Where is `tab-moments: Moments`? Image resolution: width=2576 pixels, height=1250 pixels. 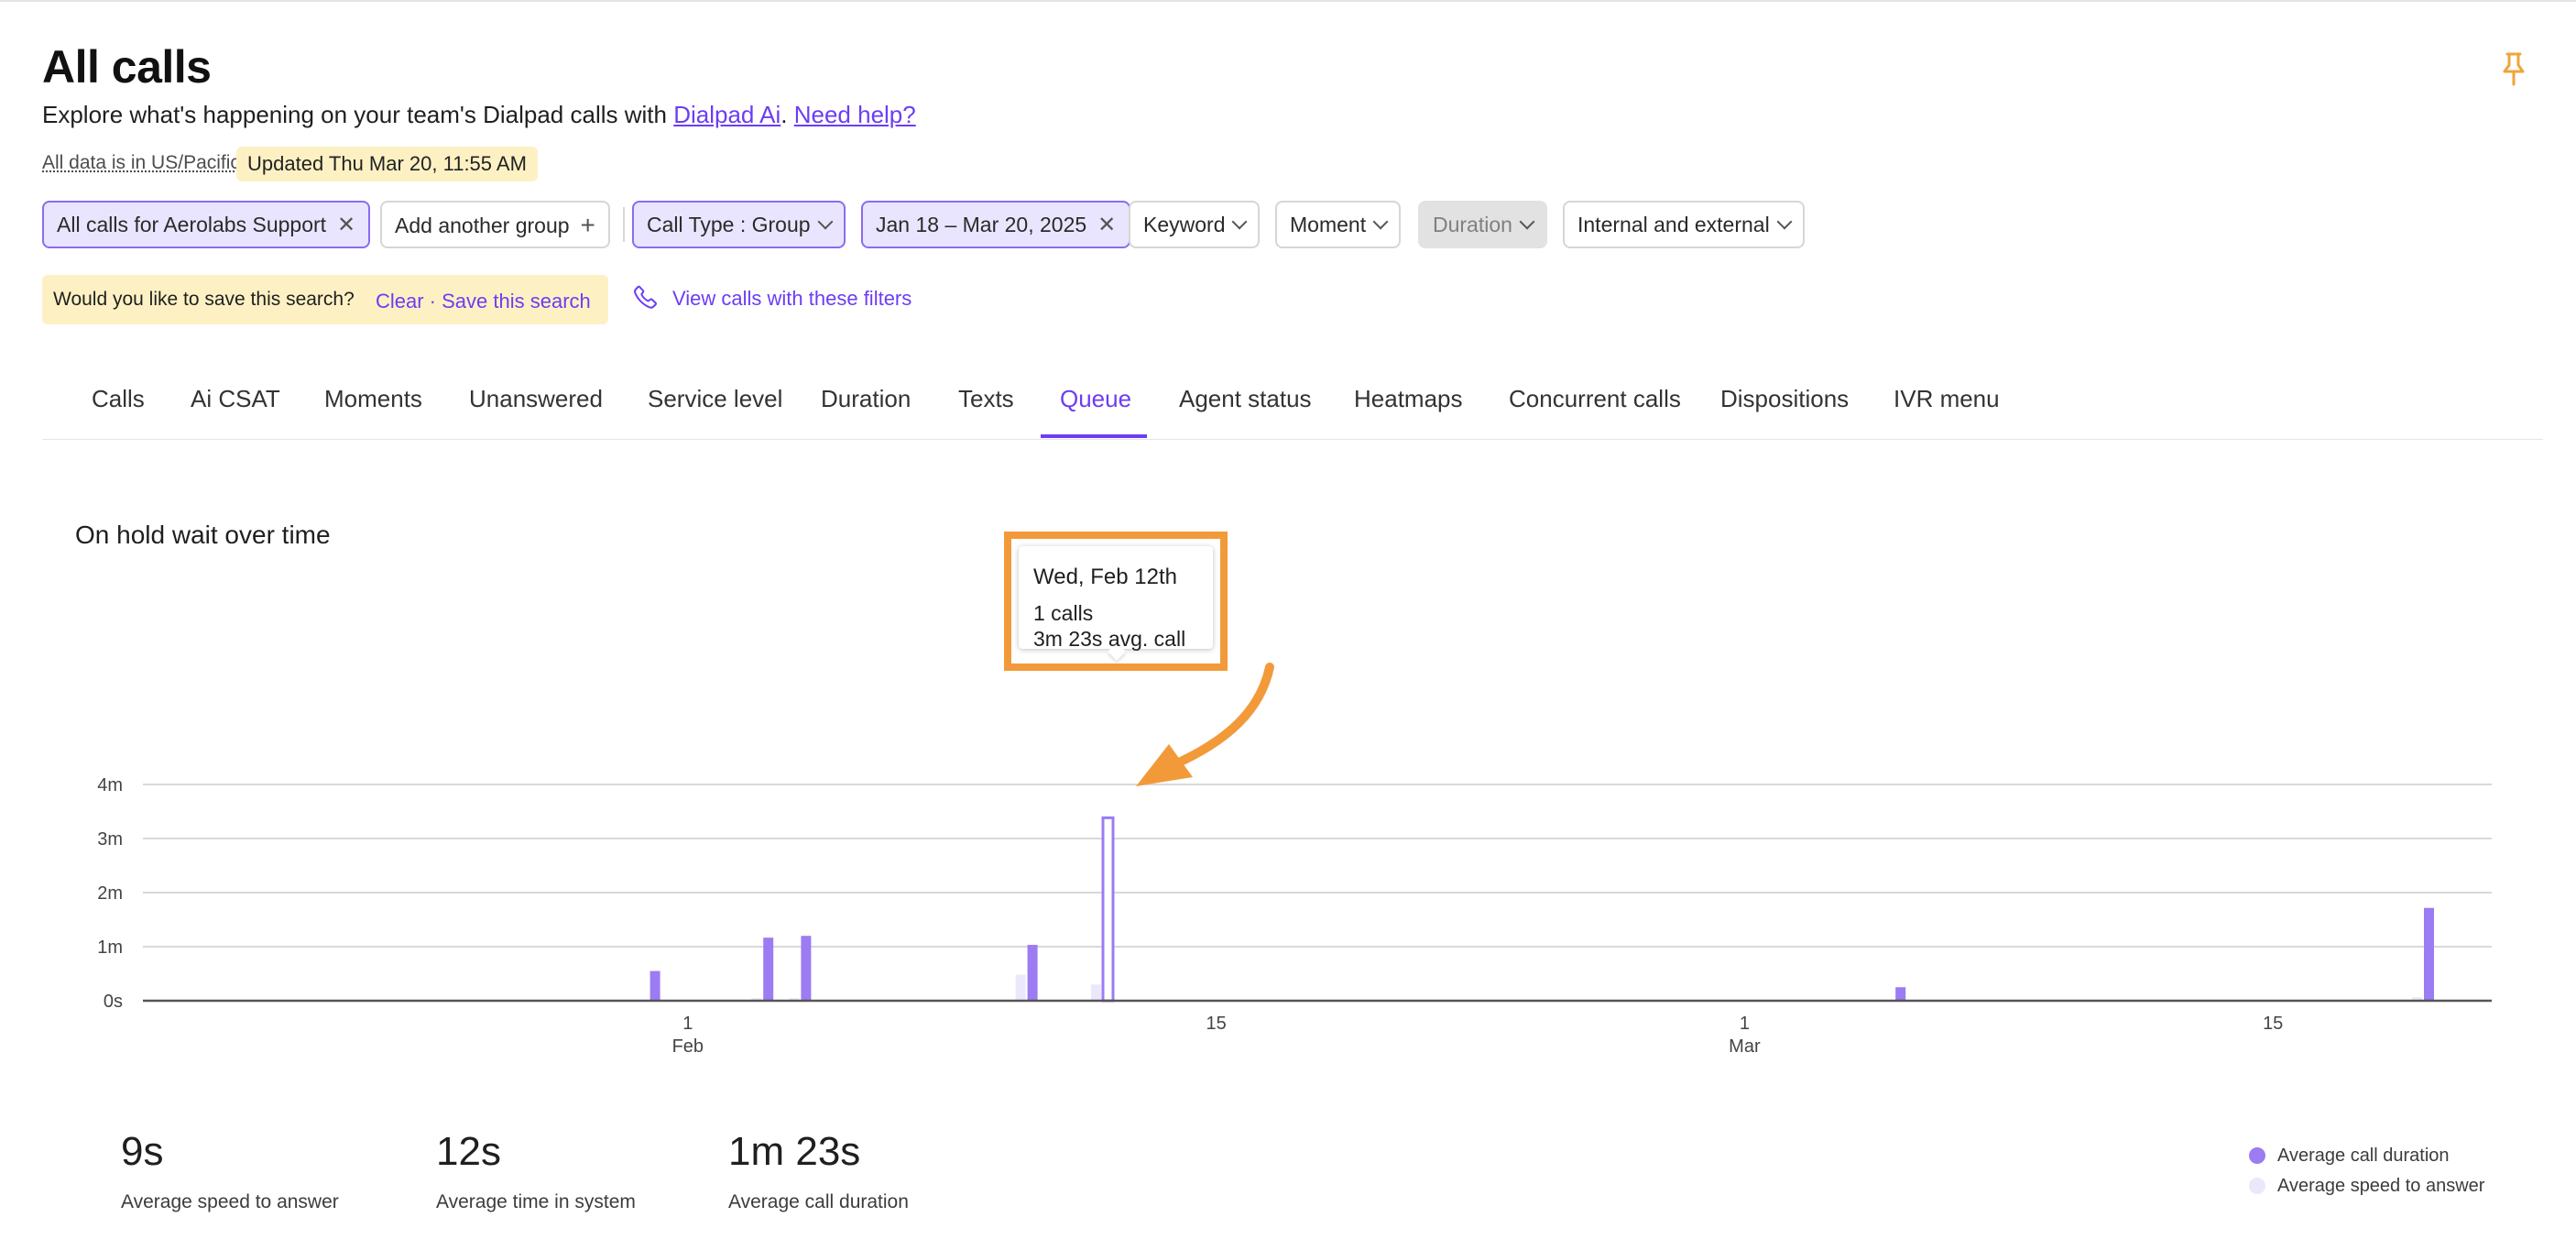
tab-moments: Moments is located at coordinates (373, 399).